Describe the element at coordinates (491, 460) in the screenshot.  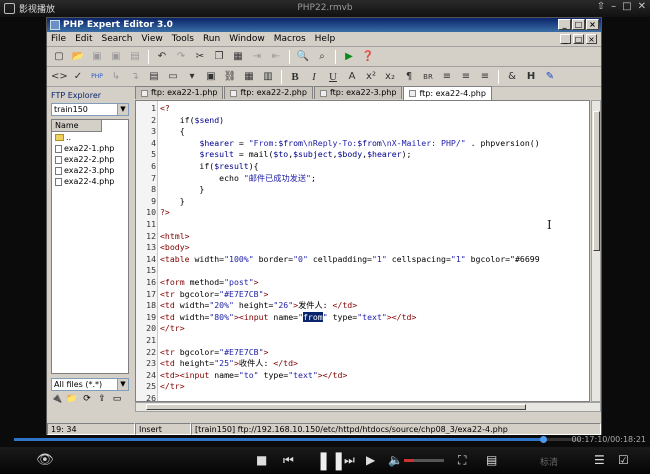
I see `settings-icon: ▤` at that location.